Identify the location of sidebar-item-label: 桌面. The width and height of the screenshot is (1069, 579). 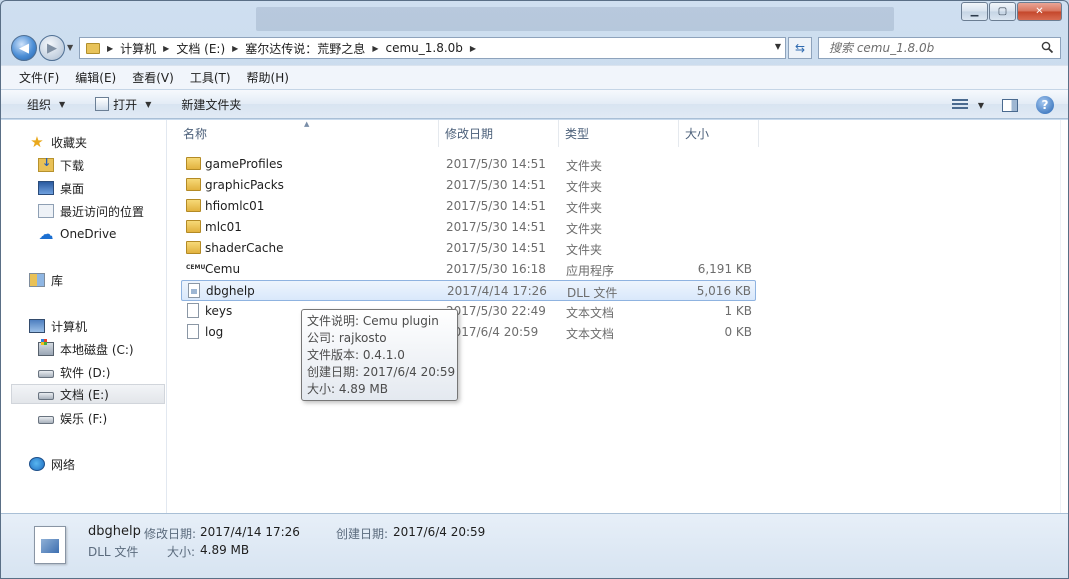
(72, 188).